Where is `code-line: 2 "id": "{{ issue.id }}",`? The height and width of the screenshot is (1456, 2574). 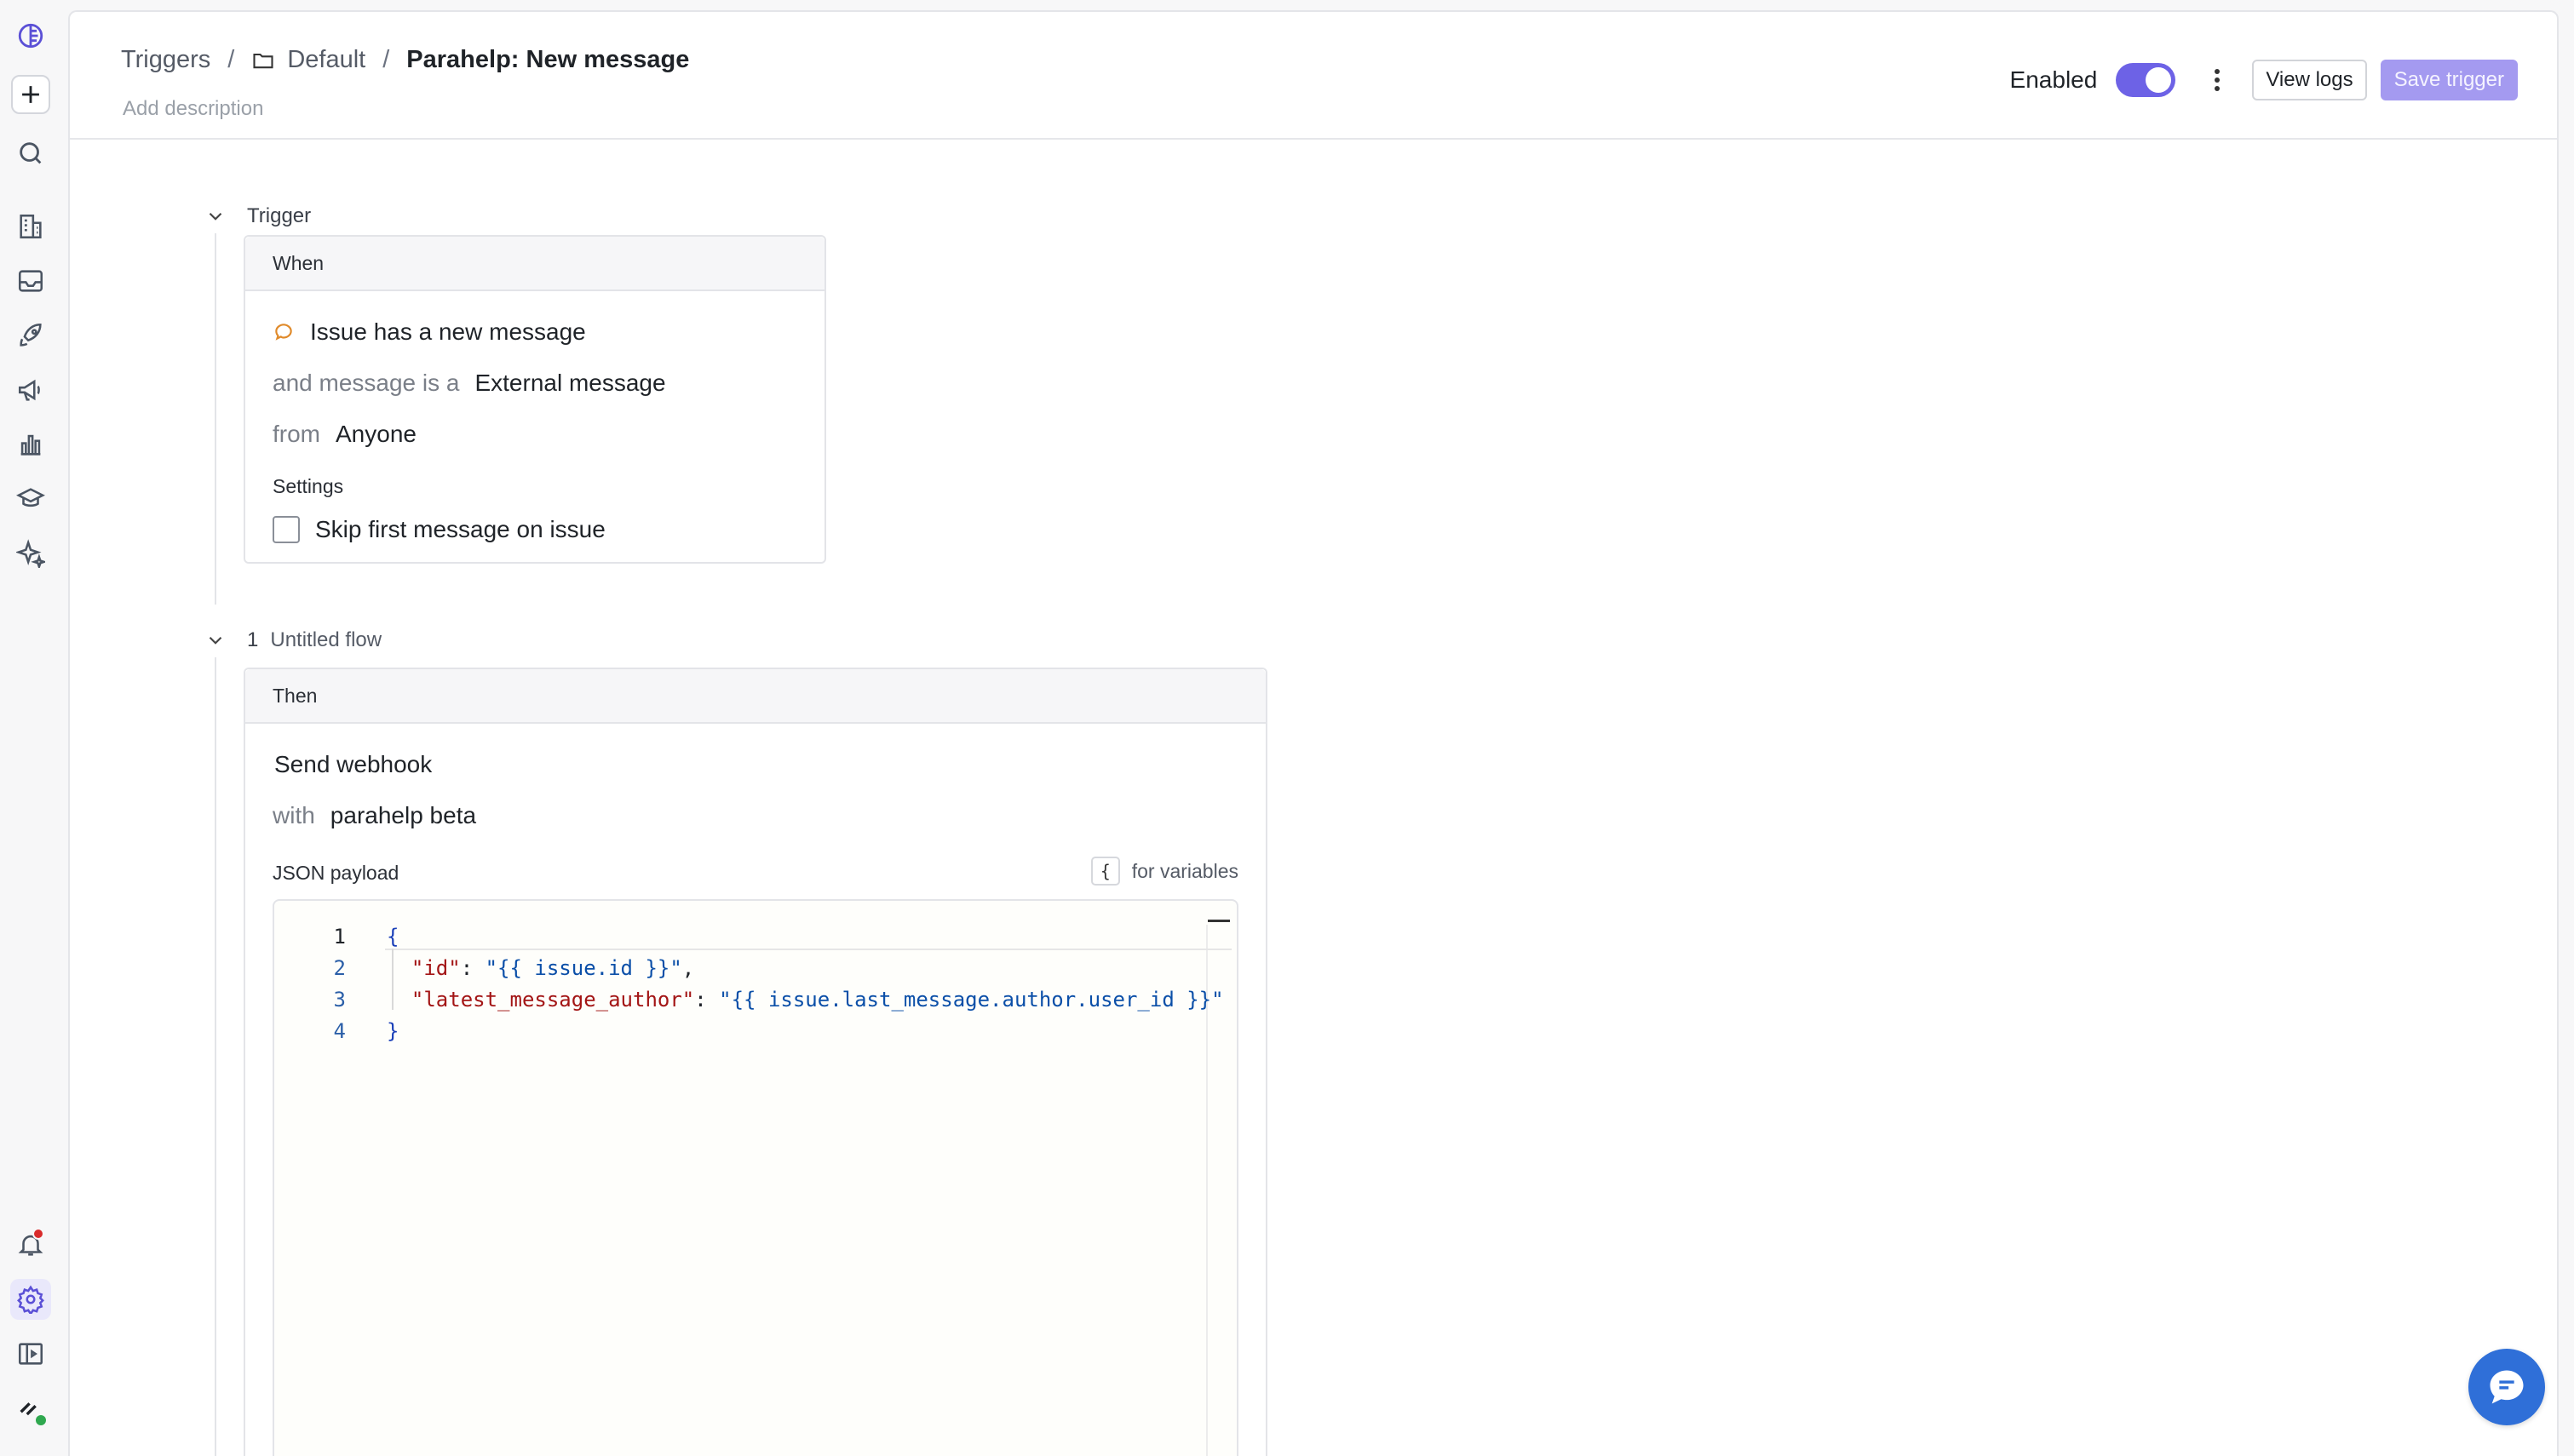
code-line: 2 "id": "{{ issue.id }}", is located at coordinates (484, 968).